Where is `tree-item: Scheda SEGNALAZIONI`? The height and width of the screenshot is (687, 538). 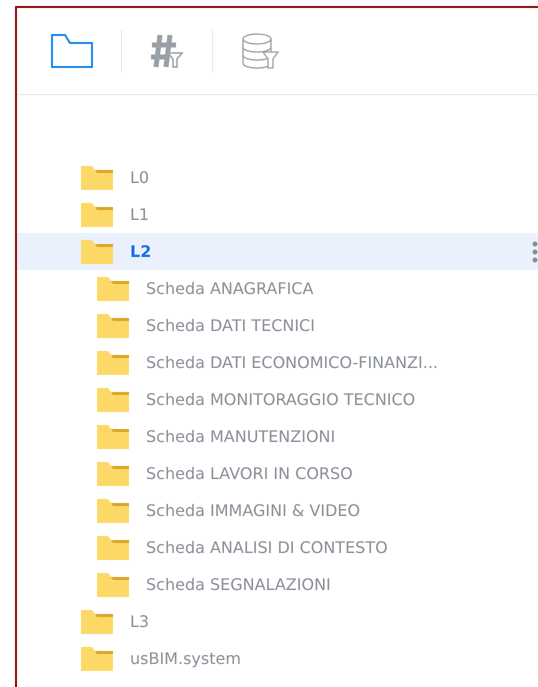 tree-item: Scheda SEGNALAZIONI is located at coordinates (277, 584).